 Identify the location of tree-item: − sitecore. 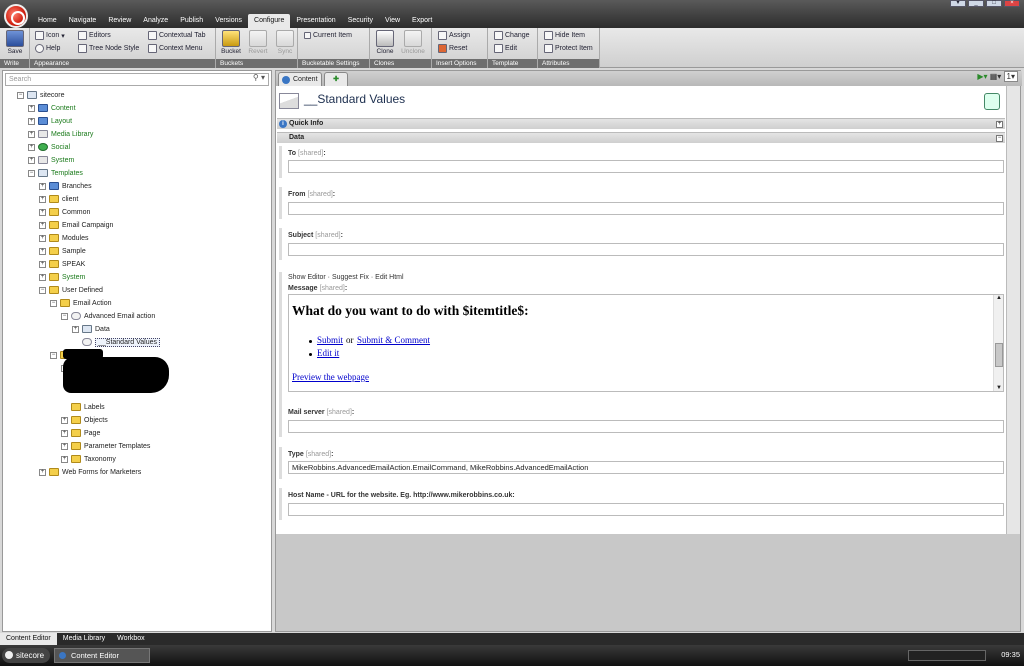
(41, 95).